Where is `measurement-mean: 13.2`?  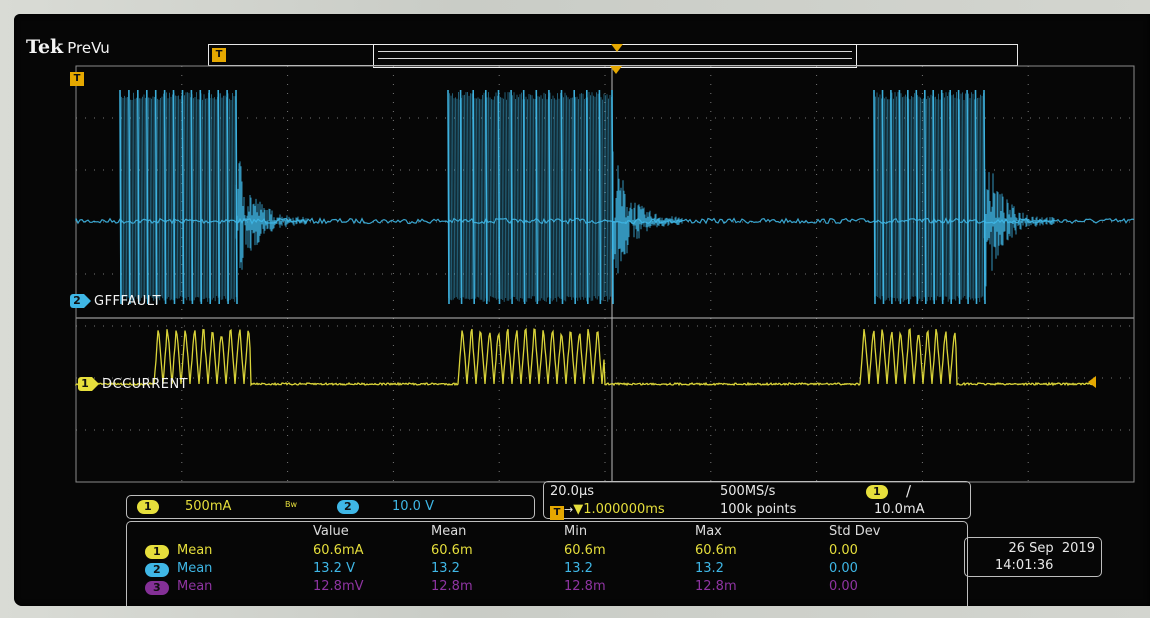
measurement-mean: 13.2 is located at coordinates (445, 568).